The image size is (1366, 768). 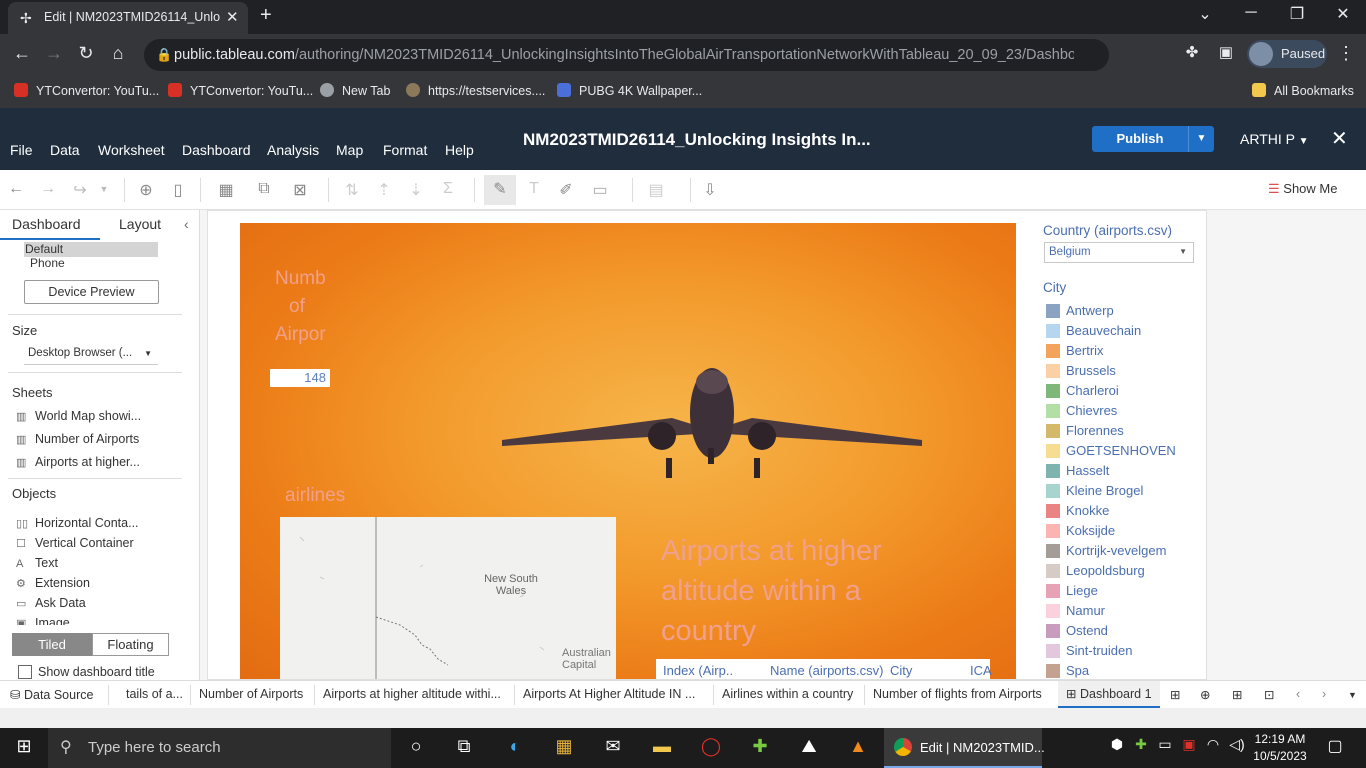 What do you see at coordinates (48, 189) in the screenshot?
I see `redo-icon: →` at bounding box center [48, 189].